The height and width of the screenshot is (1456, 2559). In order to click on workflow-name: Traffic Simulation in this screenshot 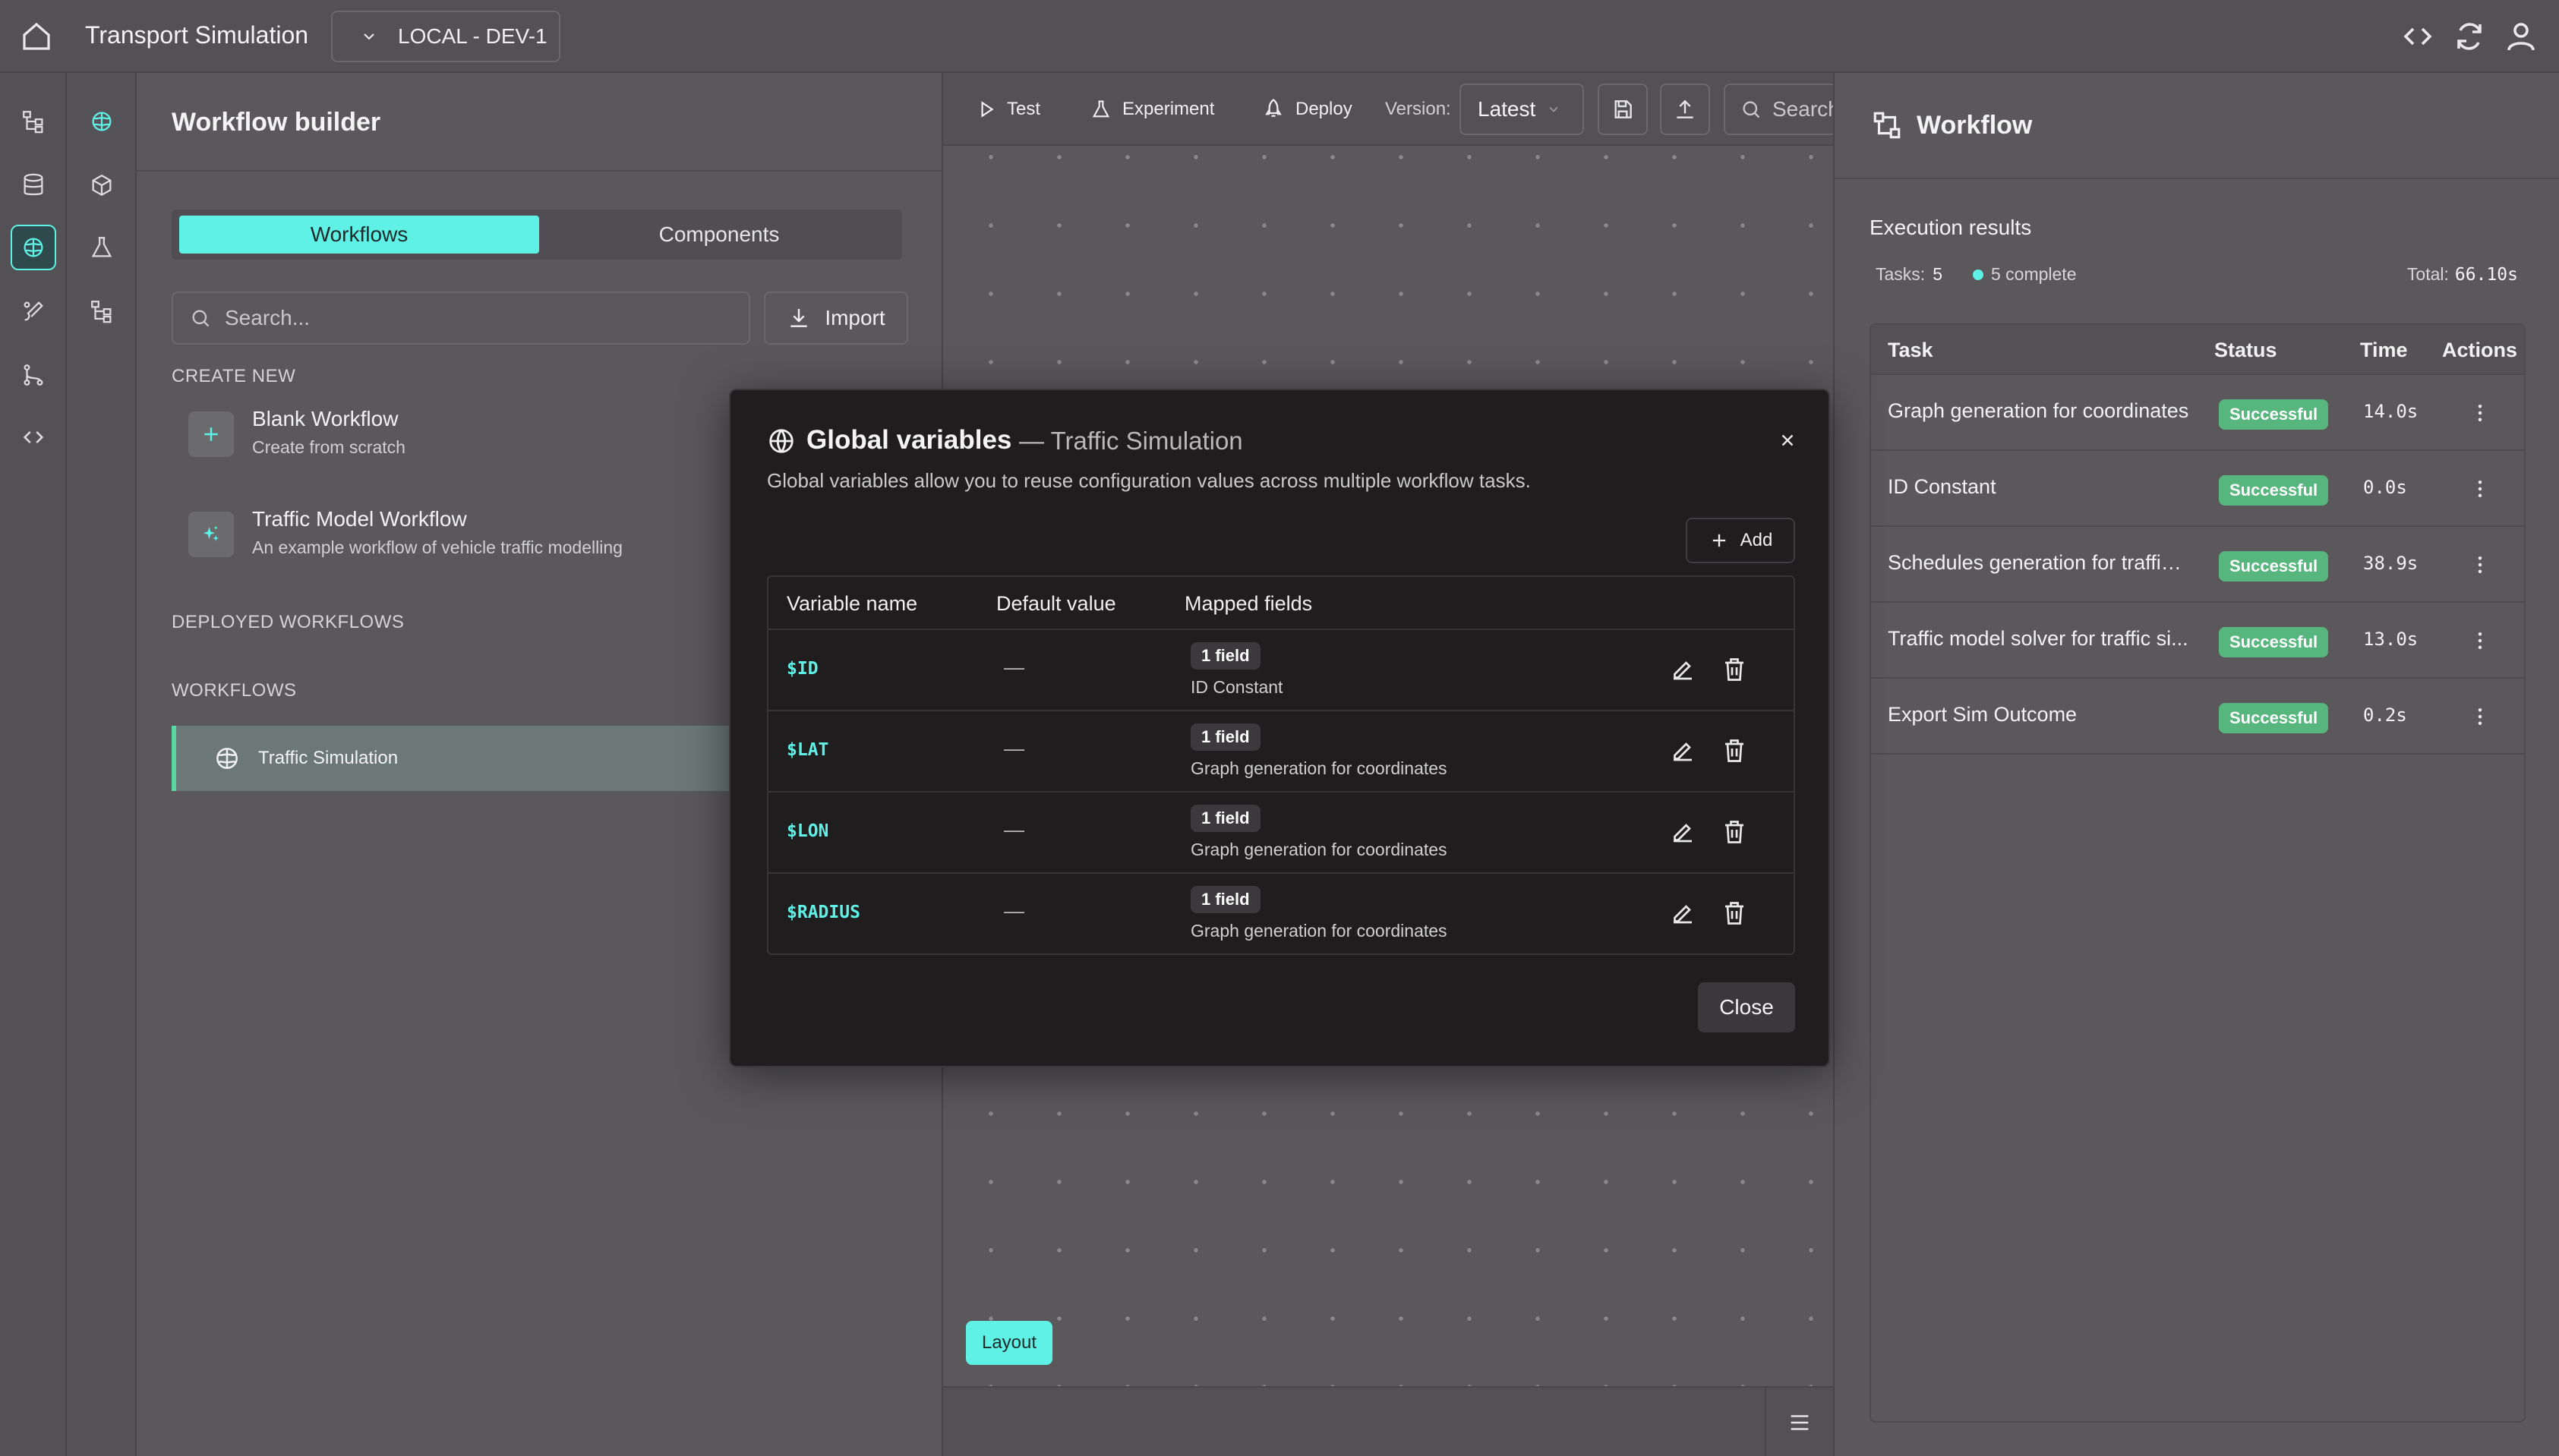, I will do `click(328, 758)`.